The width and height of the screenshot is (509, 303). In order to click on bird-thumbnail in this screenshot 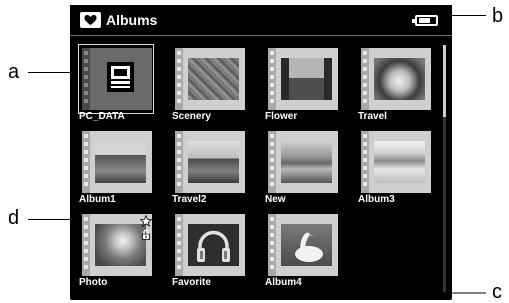, I will do `click(399, 79)`.